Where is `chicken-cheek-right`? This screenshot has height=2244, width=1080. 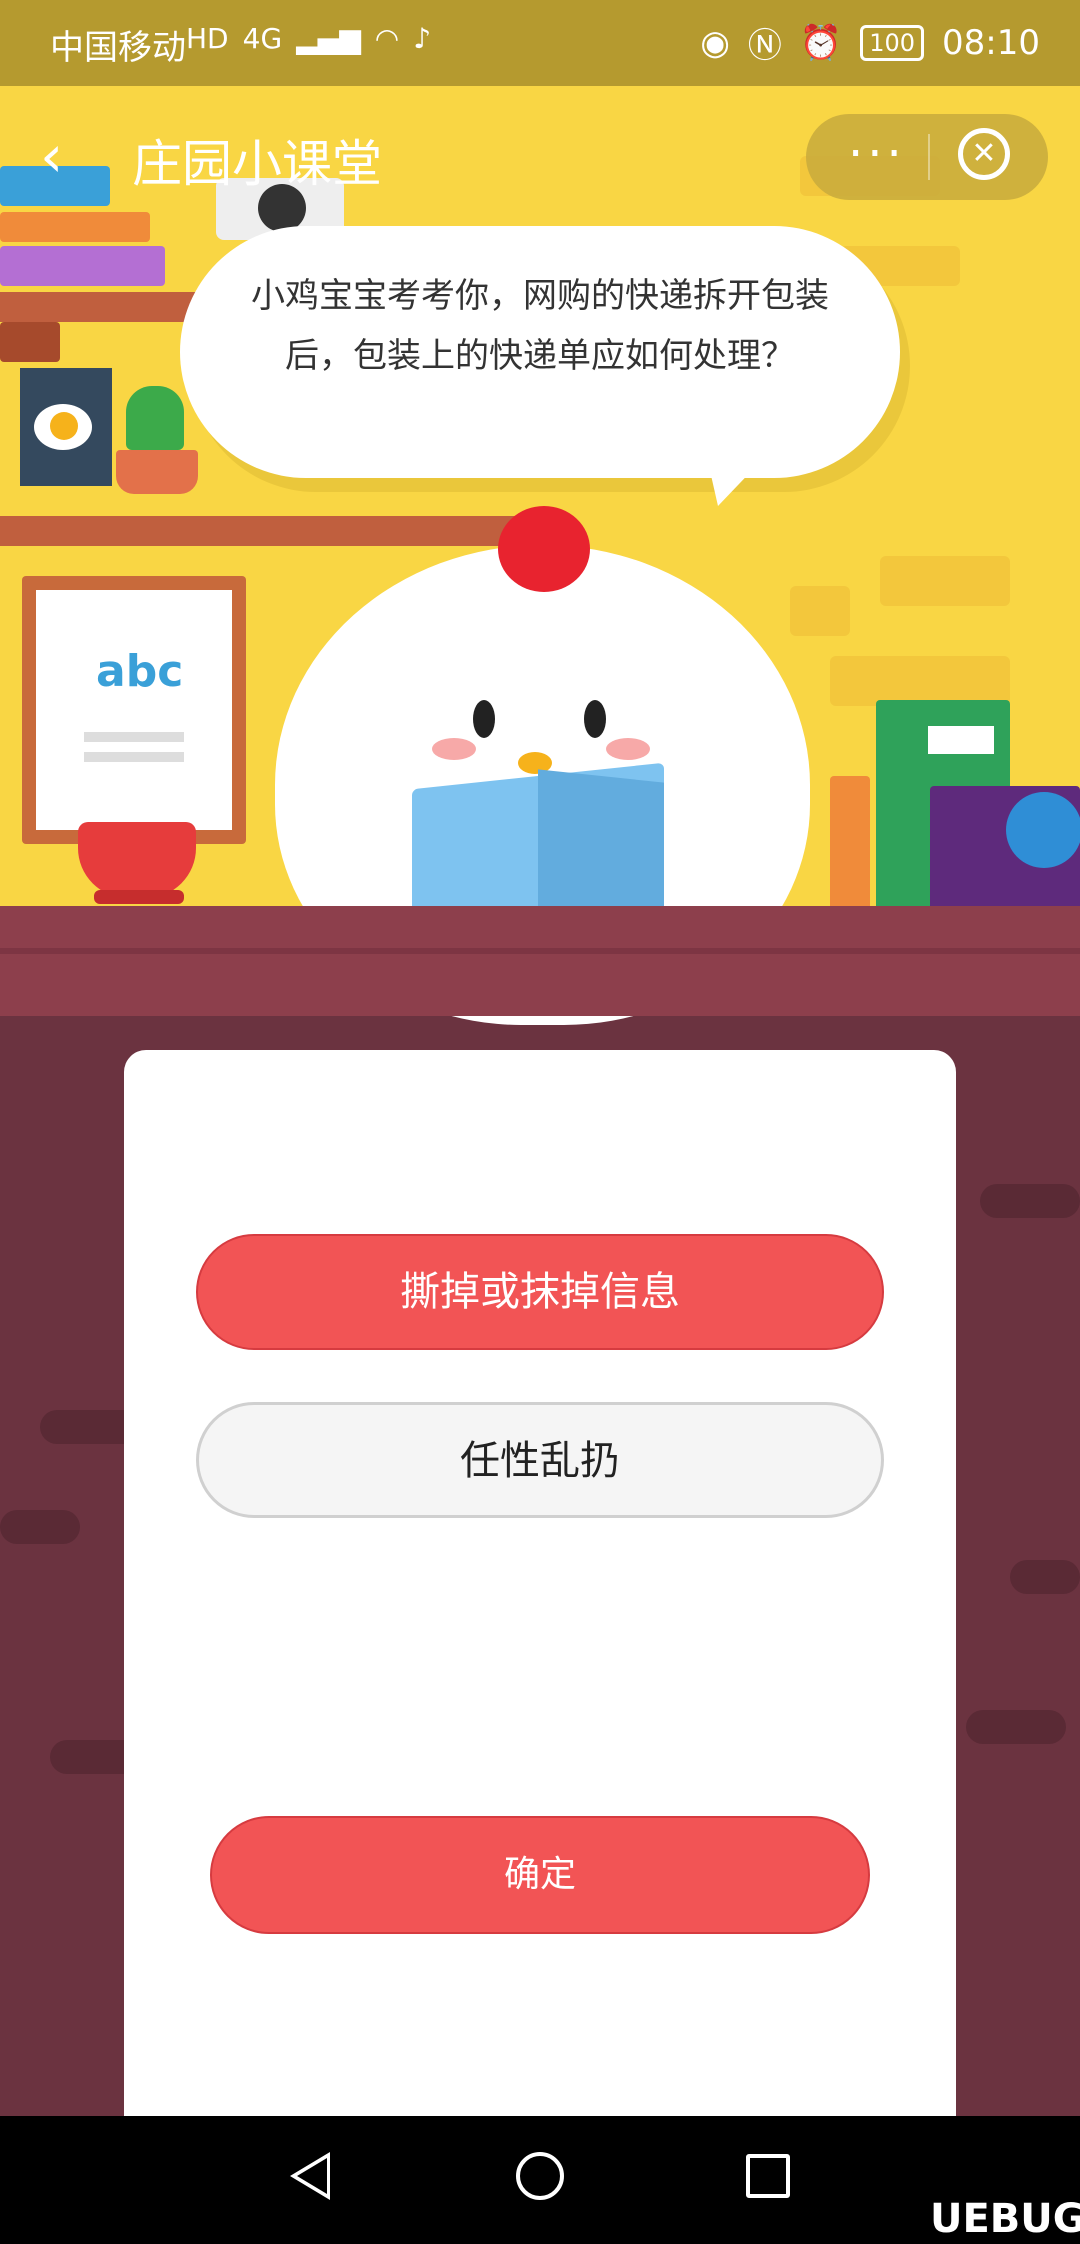
chicken-cheek-right is located at coordinates (628, 749).